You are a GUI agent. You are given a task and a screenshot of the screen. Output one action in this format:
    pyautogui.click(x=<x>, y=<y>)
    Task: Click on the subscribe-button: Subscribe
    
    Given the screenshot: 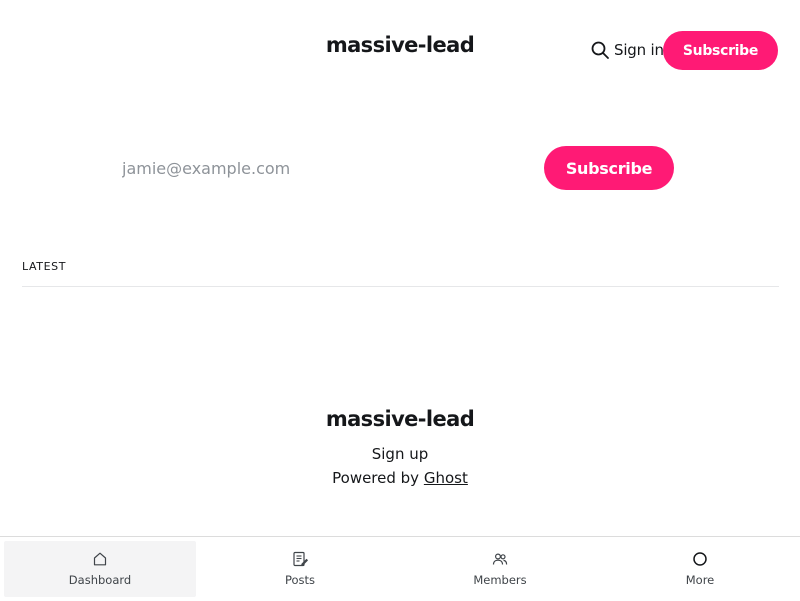 What is the action you would take?
    pyautogui.click(x=609, y=168)
    